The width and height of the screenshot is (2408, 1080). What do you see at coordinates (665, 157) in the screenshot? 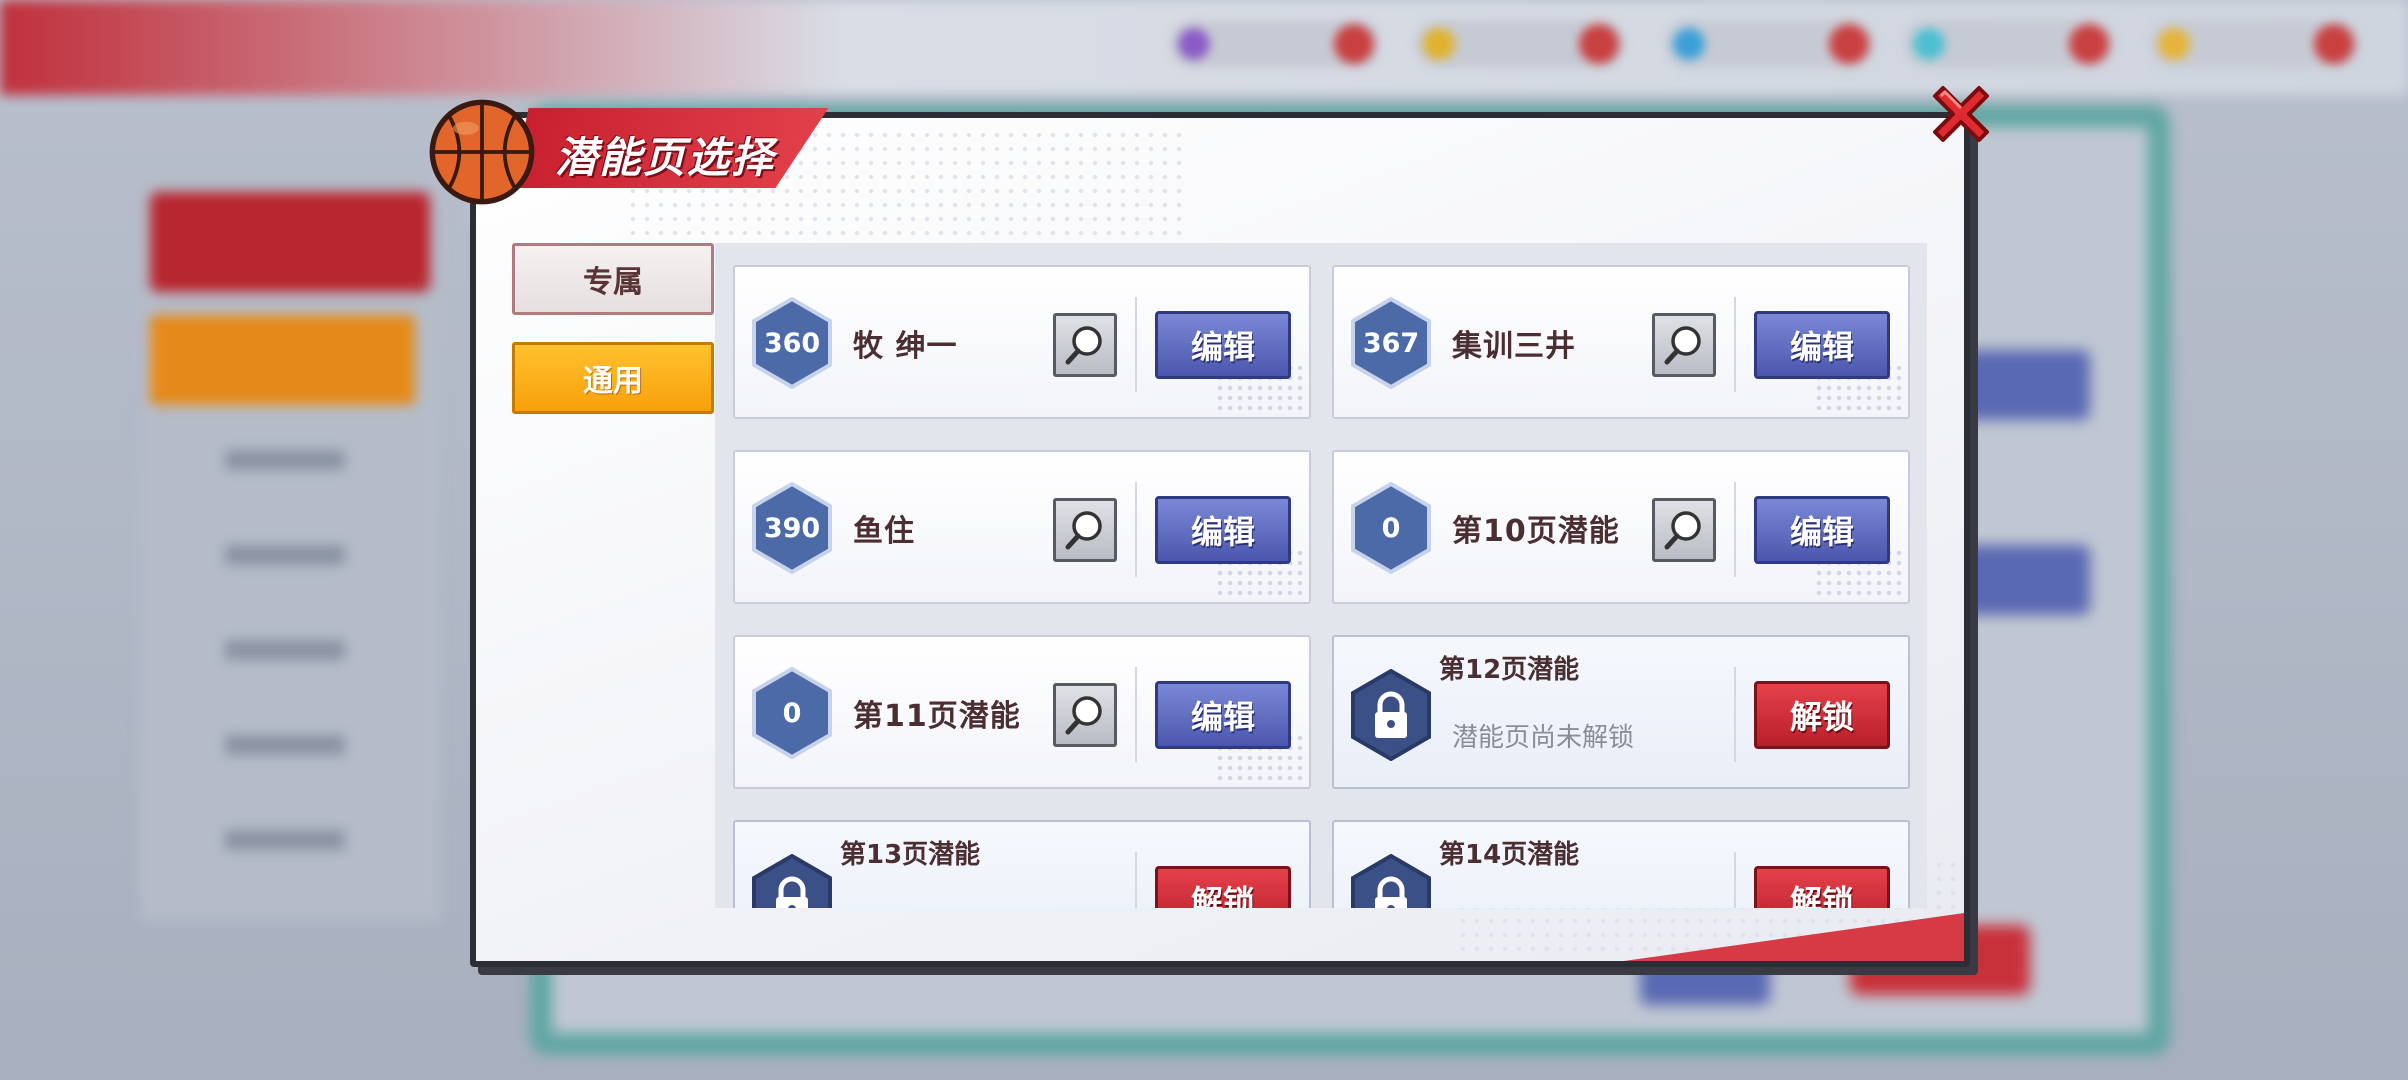
I see `dialog-title: 潜能页选择` at bounding box center [665, 157].